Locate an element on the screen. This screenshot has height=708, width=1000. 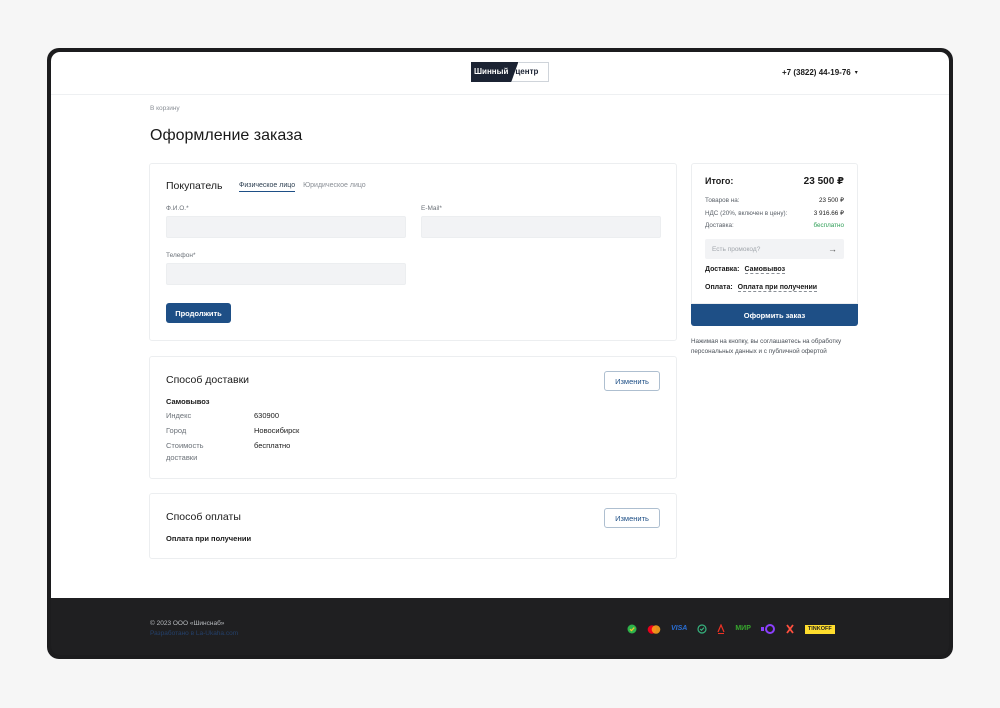
delivery-value: 630900 is located at coordinates (267, 415).